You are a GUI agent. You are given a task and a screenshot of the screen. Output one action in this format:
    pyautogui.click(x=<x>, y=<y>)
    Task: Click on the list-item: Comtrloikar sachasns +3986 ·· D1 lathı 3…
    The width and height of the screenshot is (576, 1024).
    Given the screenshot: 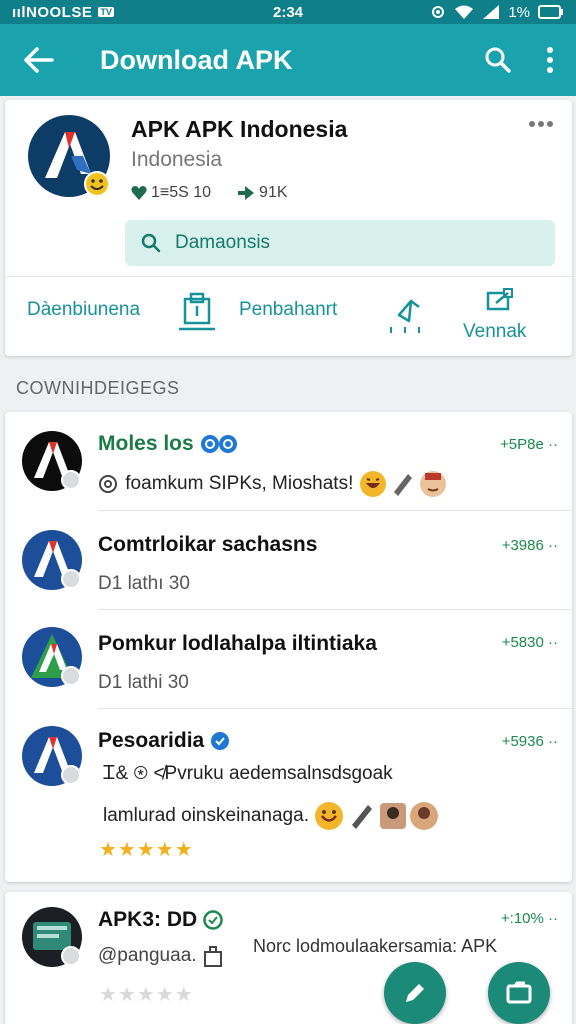 What is the action you would take?
    pyautogui.click(x=288, y=560)
    